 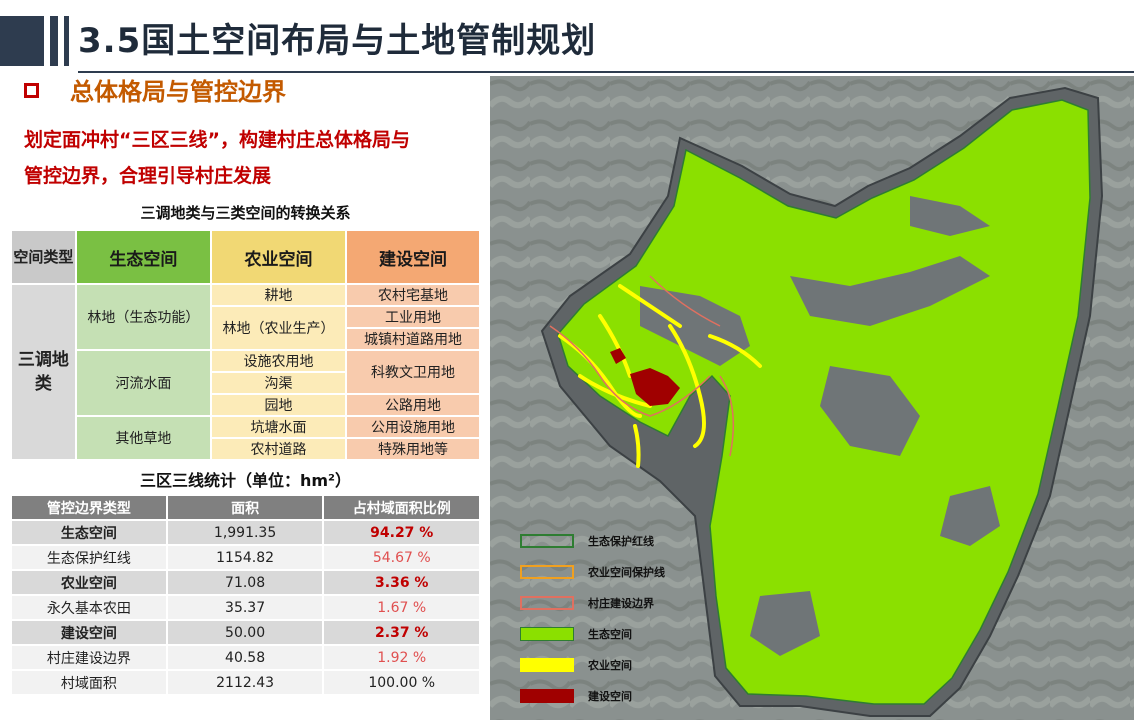 What do you see at coordinates (143, 317) in the screenshot?
I see `eco-cell: 林地（生态功能）` at bounding box center [143, 317].